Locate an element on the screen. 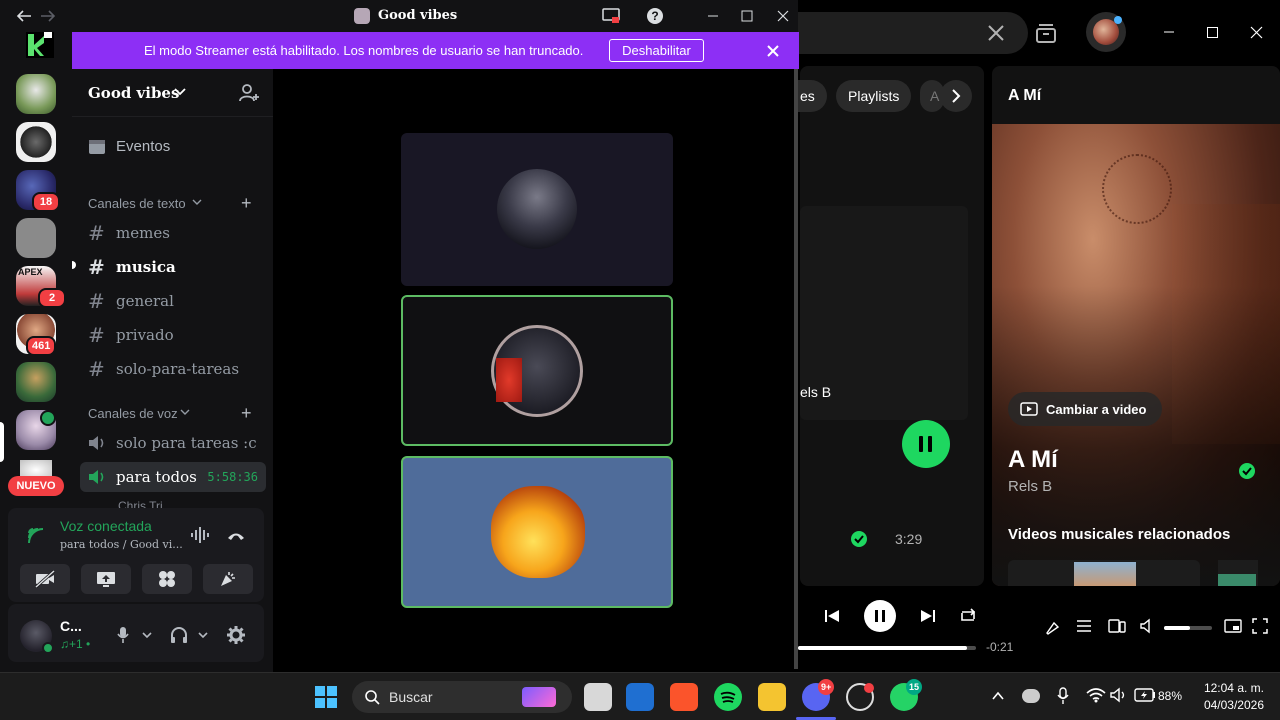 This screenshot has height=720, width=1280. speaker-icon is located at coordinates (1119, 695).